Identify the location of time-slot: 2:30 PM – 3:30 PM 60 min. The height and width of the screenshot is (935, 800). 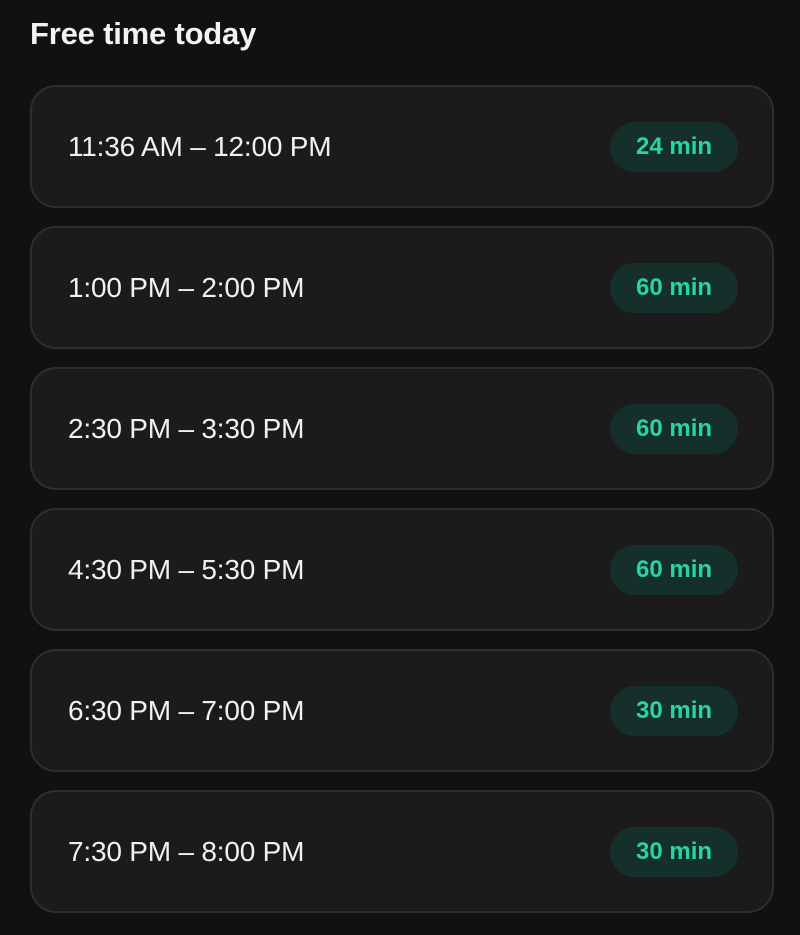
(402, 428).